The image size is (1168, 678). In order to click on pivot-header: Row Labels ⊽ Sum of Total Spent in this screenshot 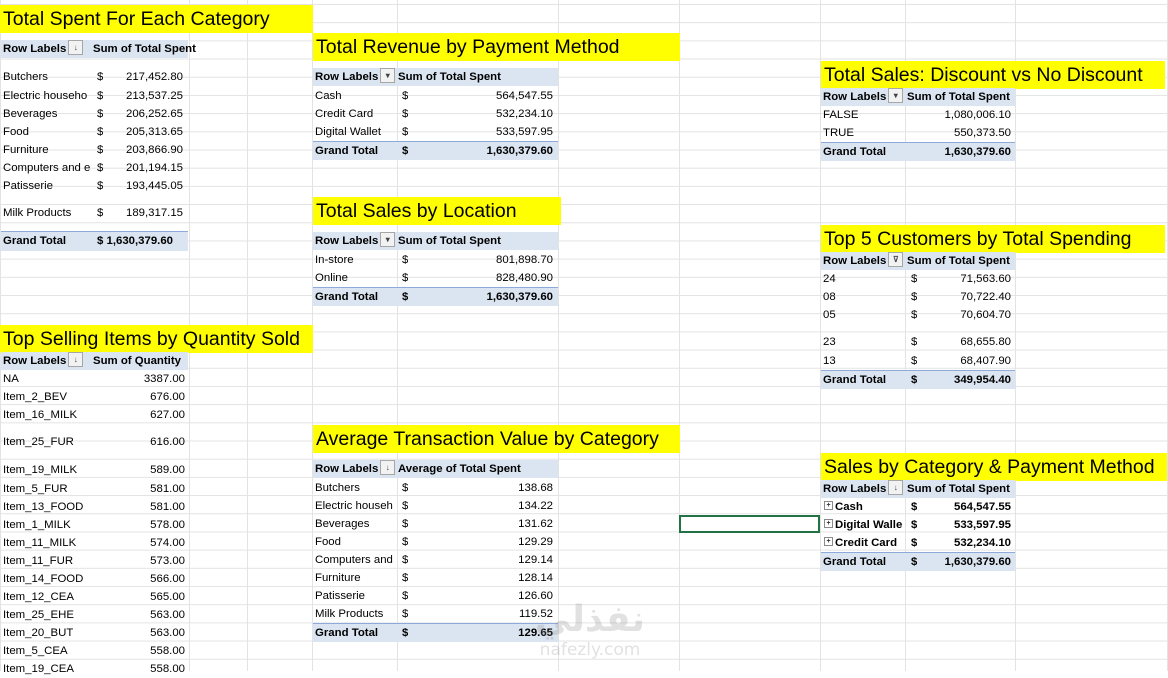, I will do `click(918, 261)`.